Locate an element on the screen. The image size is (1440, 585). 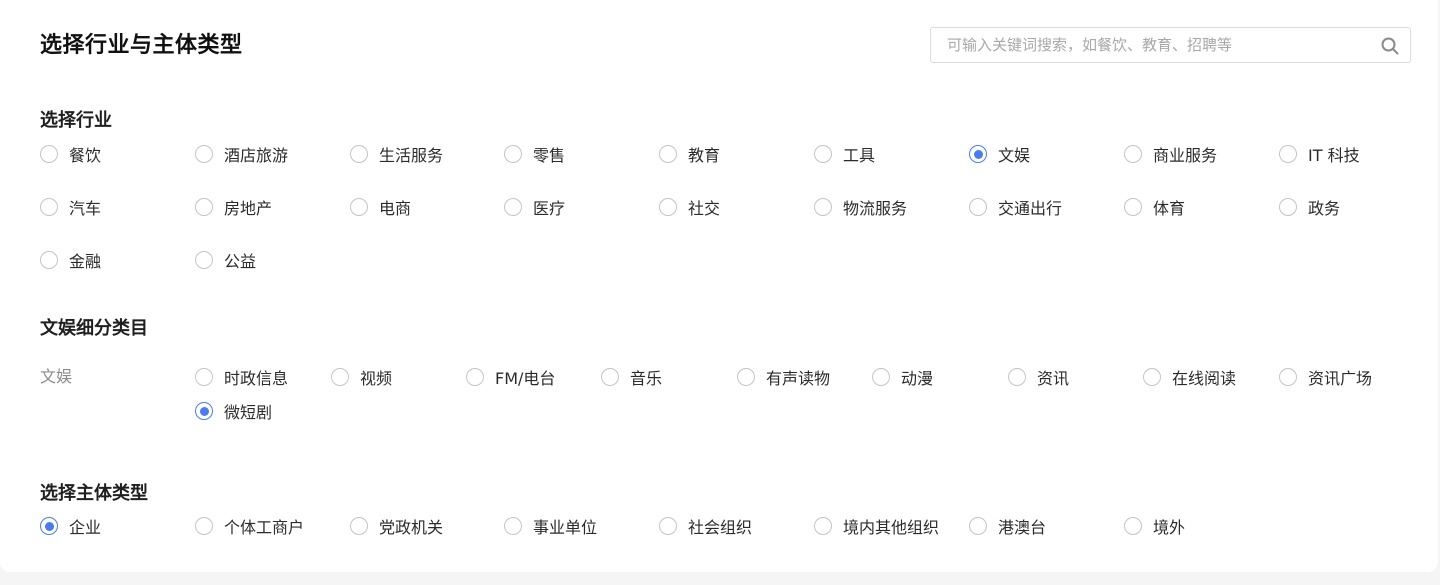
industry-option: 电商 is located at coordinates (380, 207).